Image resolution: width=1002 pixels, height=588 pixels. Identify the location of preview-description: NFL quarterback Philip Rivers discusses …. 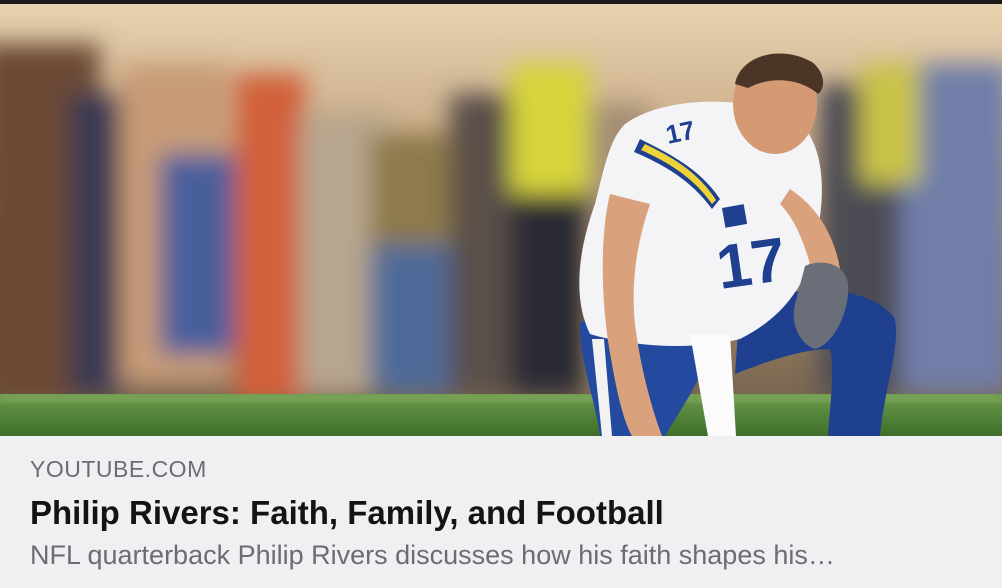
(432, 555).